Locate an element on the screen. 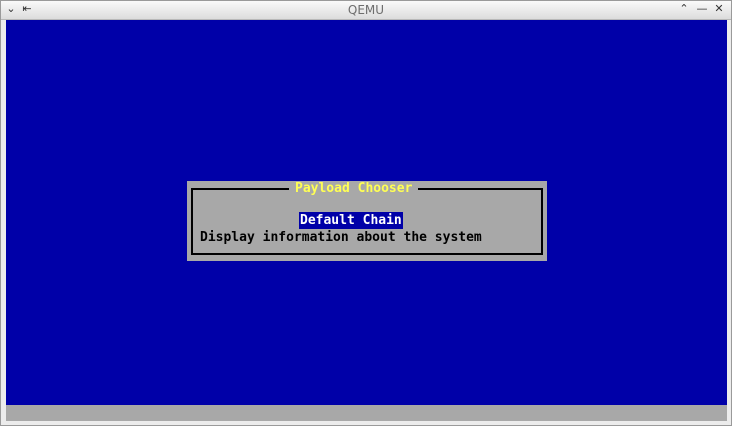 The image size is (732, 426). title-bar: ⌄ ⇤ QEMU ⌃ — ✕ is located at coordinates (366, 10).